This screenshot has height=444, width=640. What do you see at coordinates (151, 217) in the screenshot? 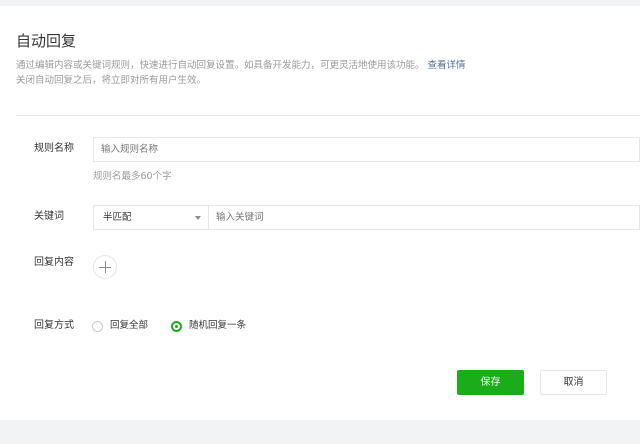
I see `match-mode-select: 半匹配` at bounding box center [151, 217].